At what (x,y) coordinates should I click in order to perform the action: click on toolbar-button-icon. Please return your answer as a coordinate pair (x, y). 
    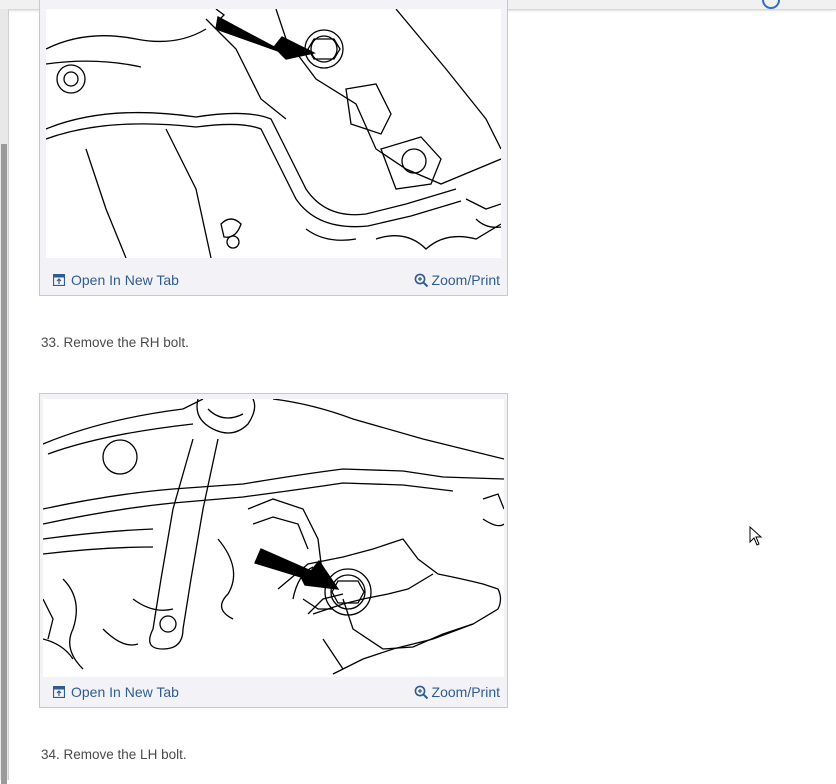
    Looking at the image, I should click on (771, 4).